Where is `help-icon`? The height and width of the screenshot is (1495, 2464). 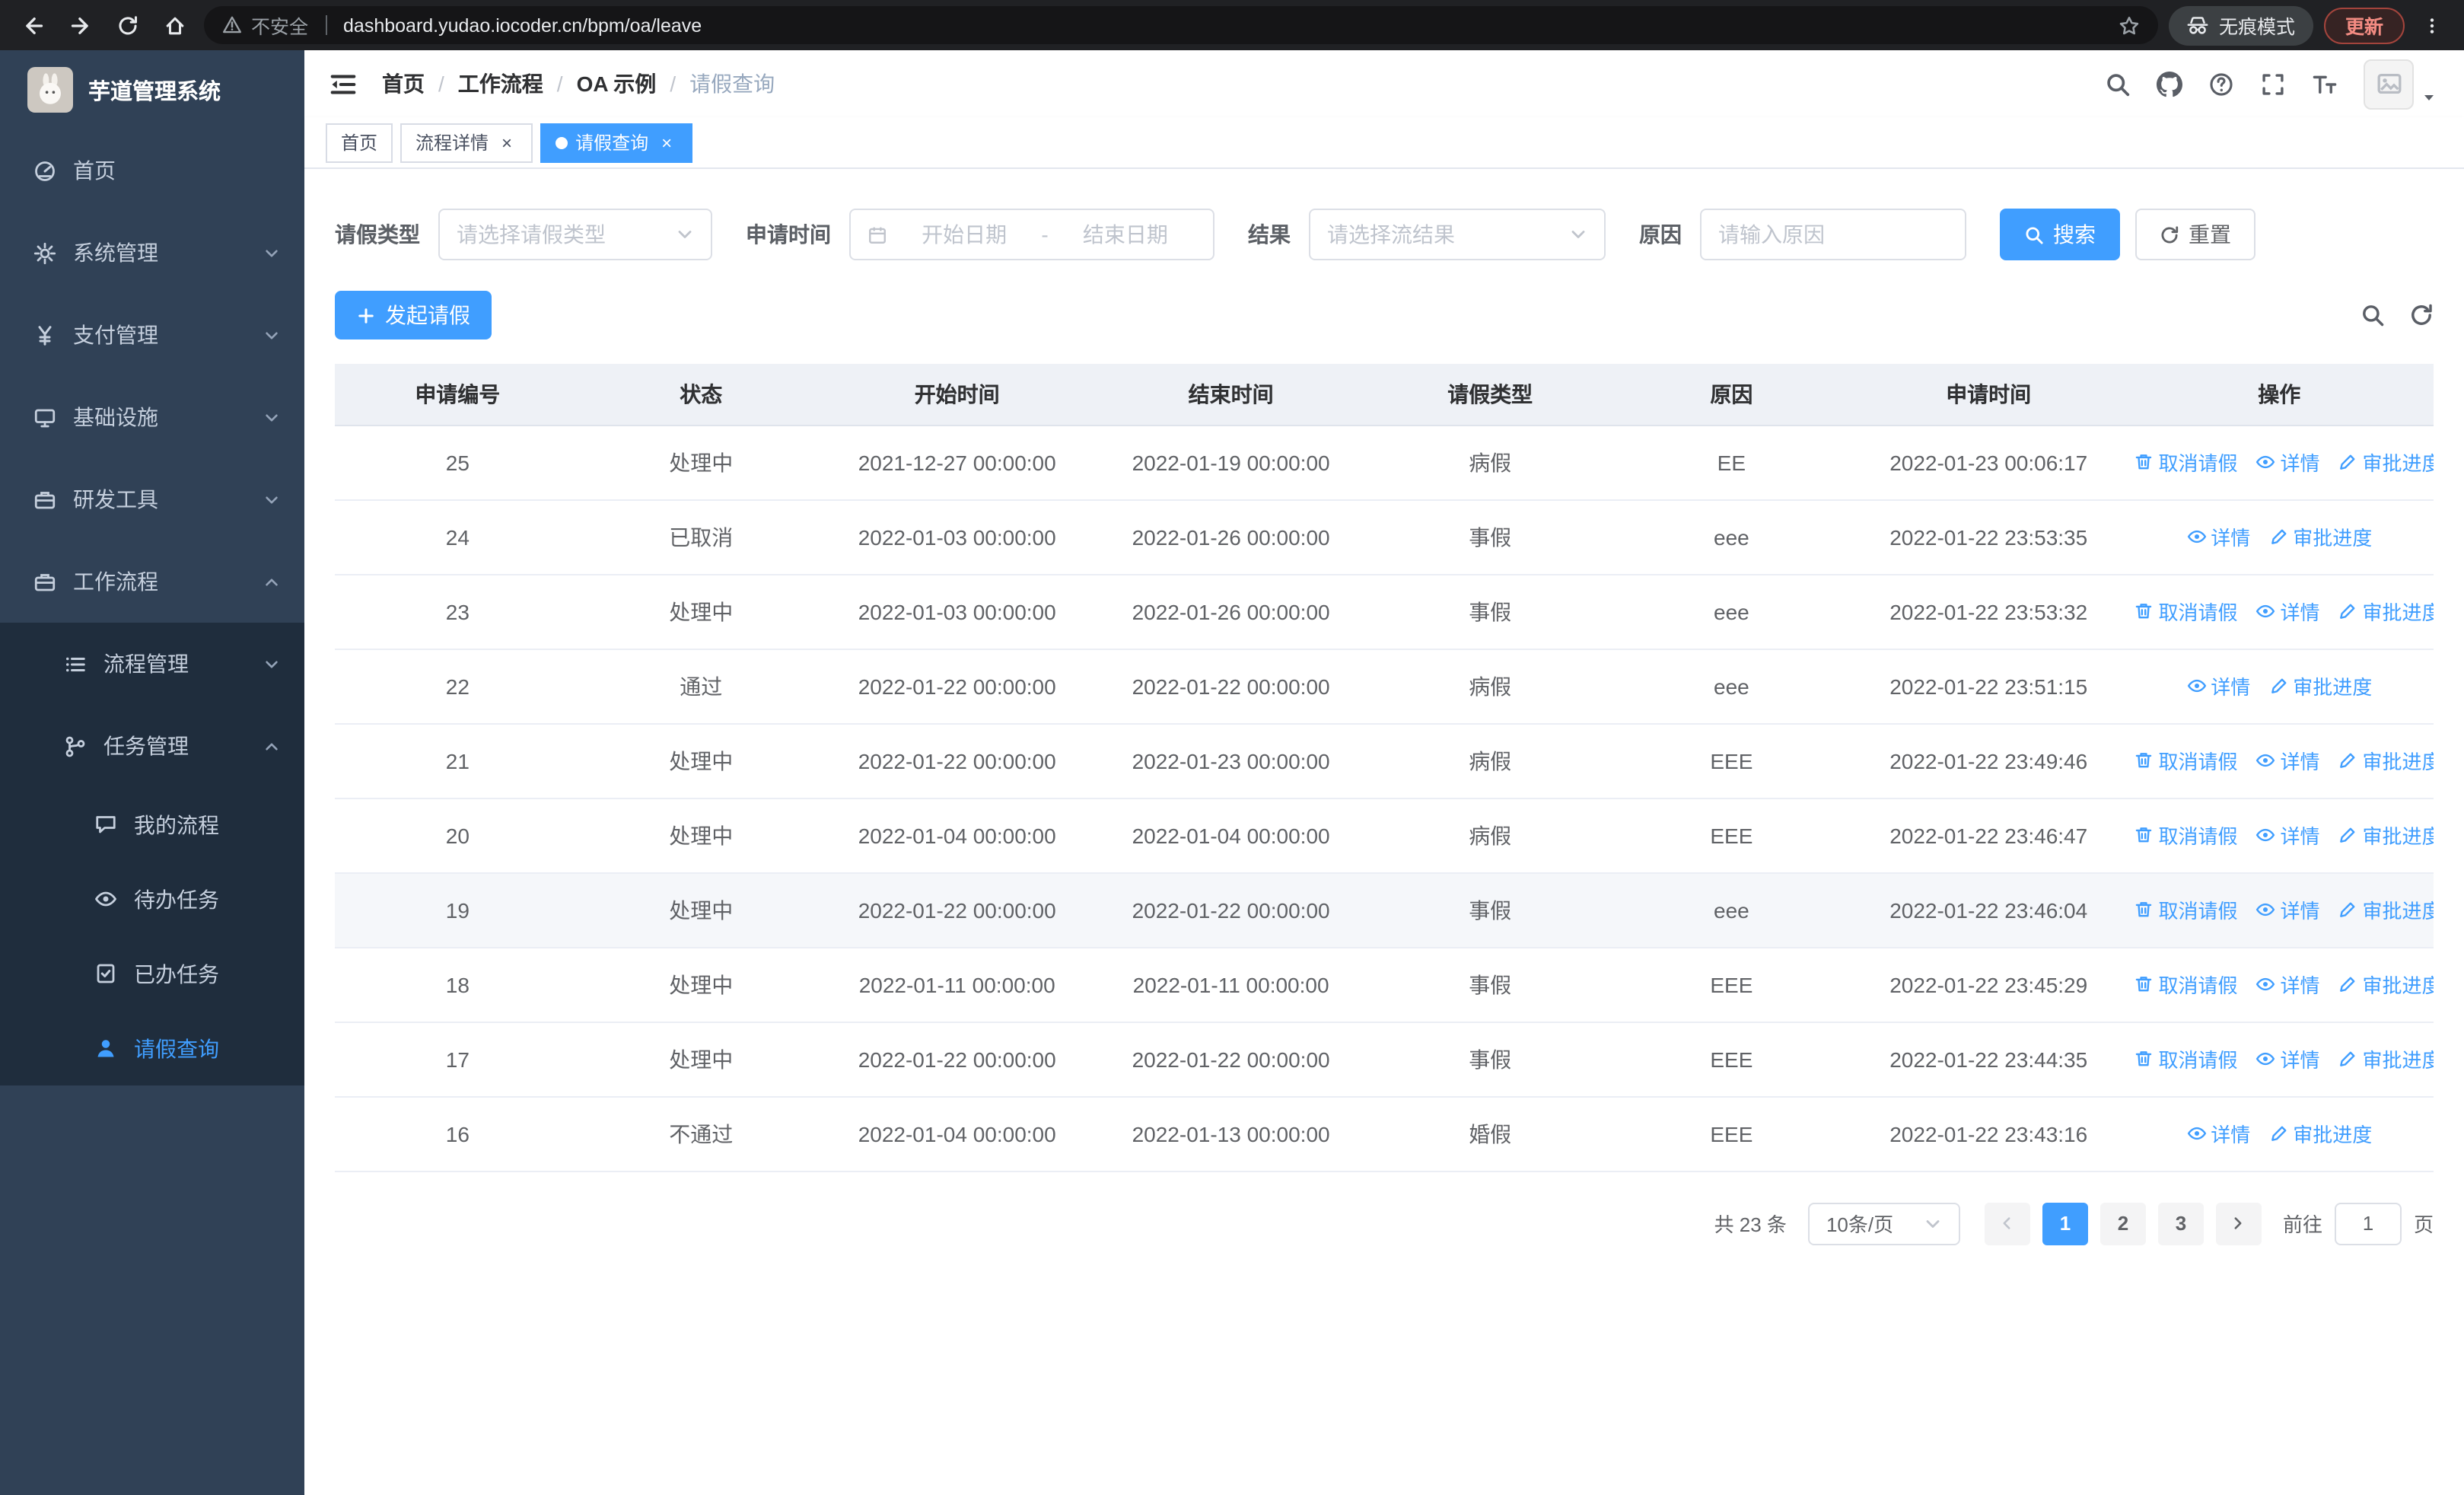
help-icon is located at coordinates (2221, 84).